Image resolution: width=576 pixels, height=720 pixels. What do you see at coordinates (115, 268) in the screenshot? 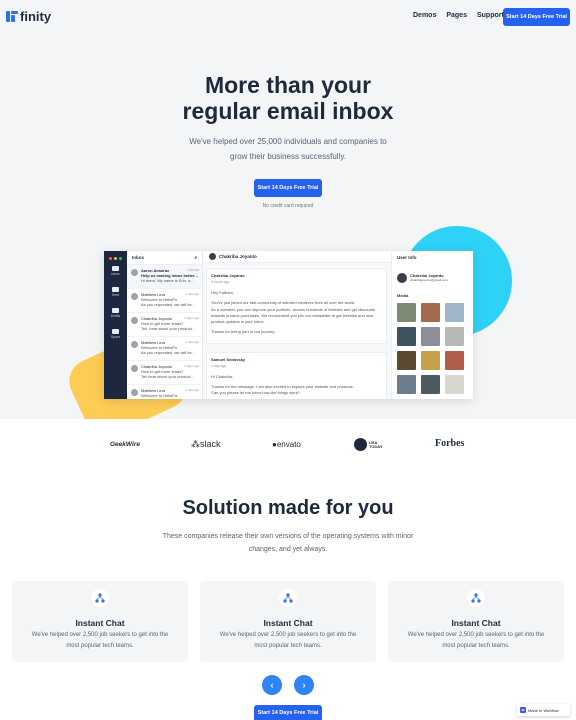
I see `inbox-icon` at bounding box center [115, 268].